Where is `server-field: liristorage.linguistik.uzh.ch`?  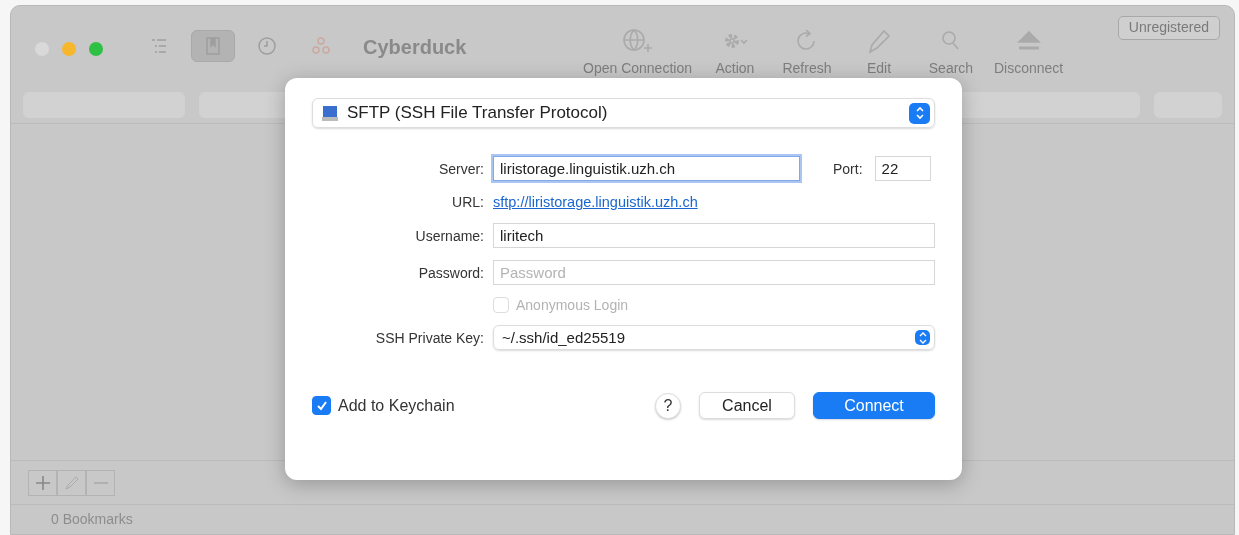
server-field: liristorage.linguistik.uzh.ch is located at coordinates (646, 168).